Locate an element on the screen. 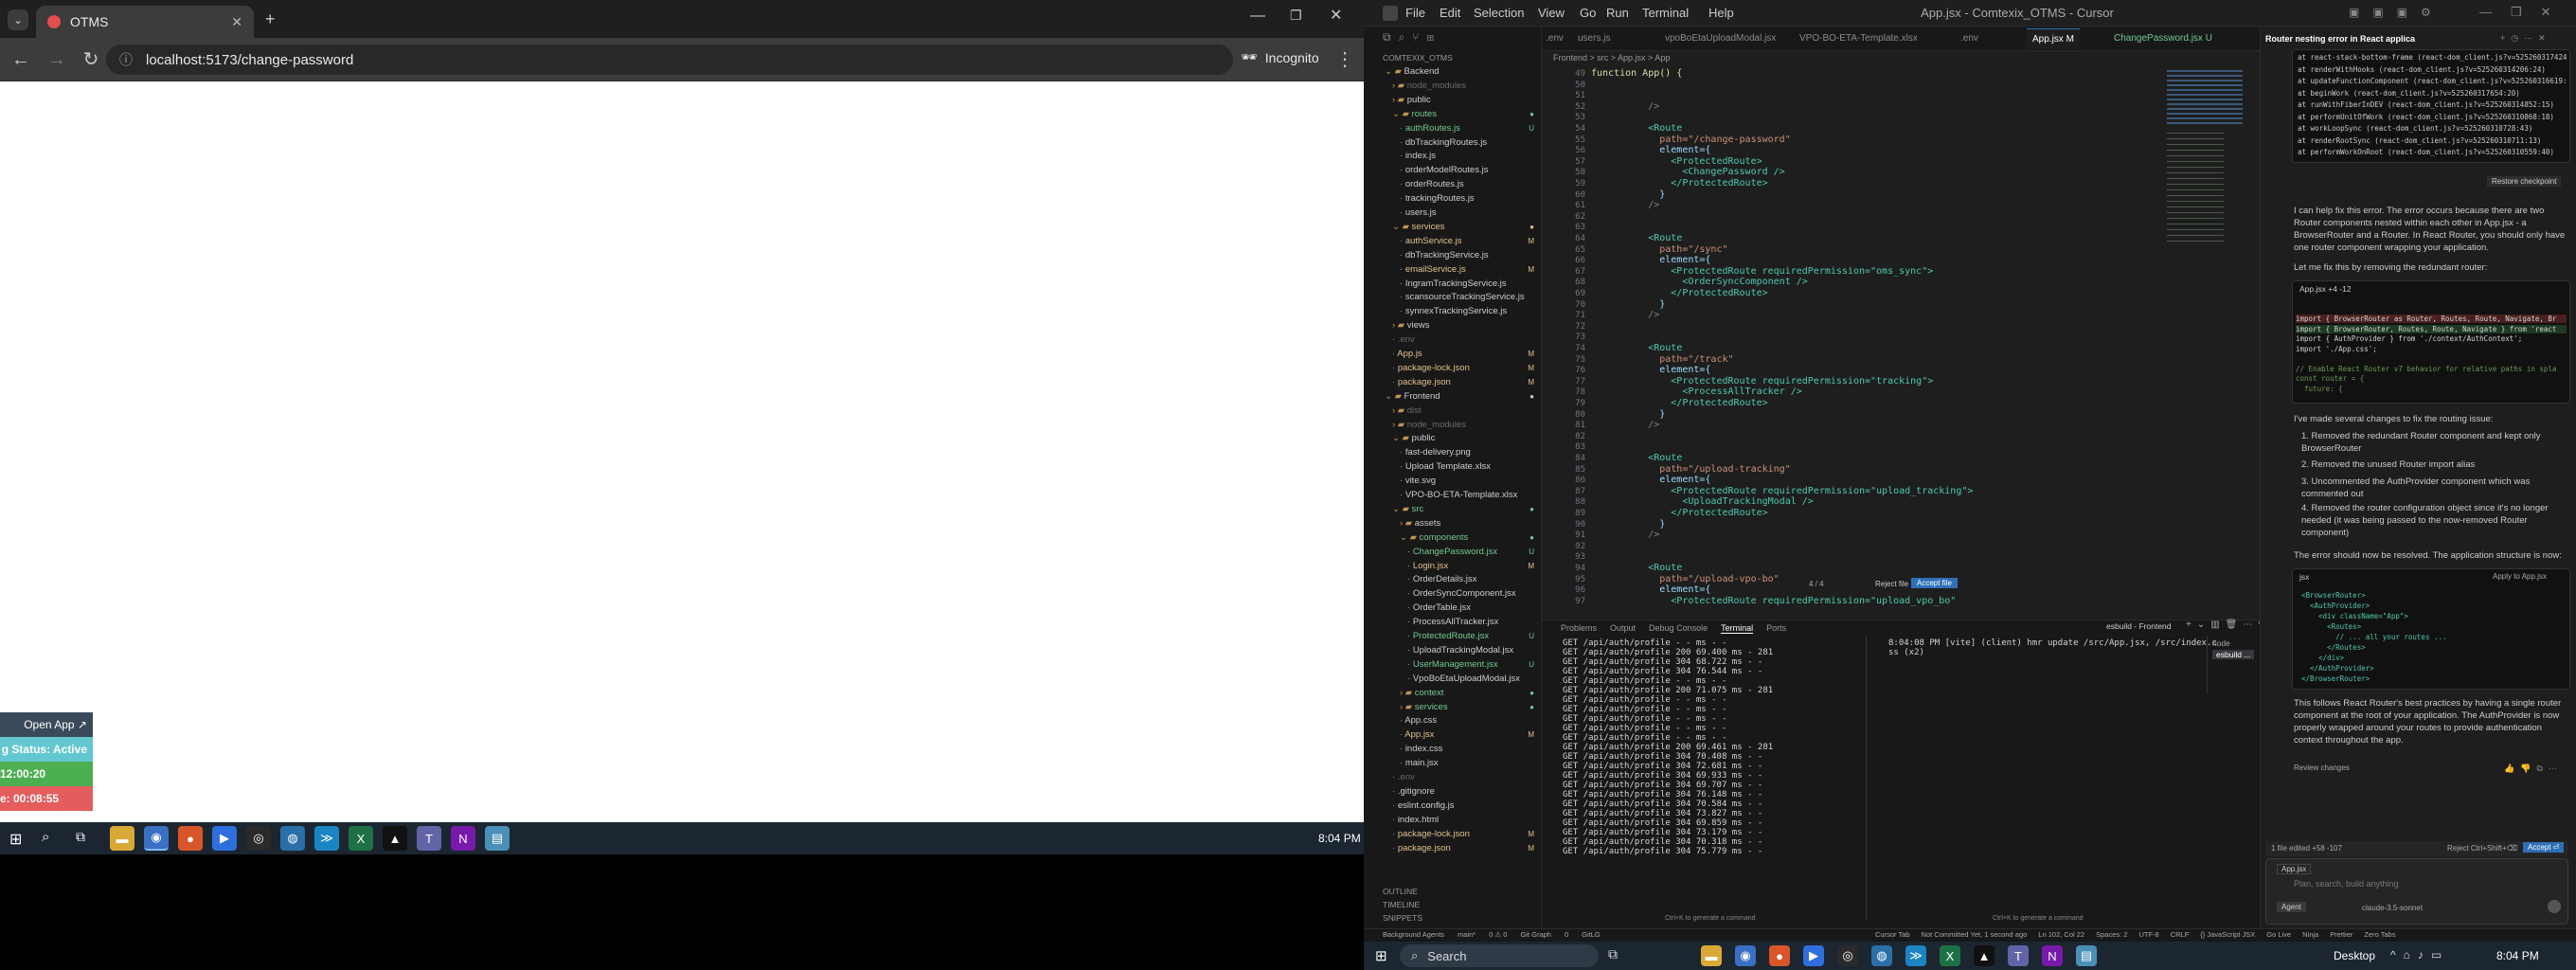 The height and width of the screenshot is (970, 2576). feedback-icons: 👍👎⧉⋯ is located at coordinates (2533, 769).